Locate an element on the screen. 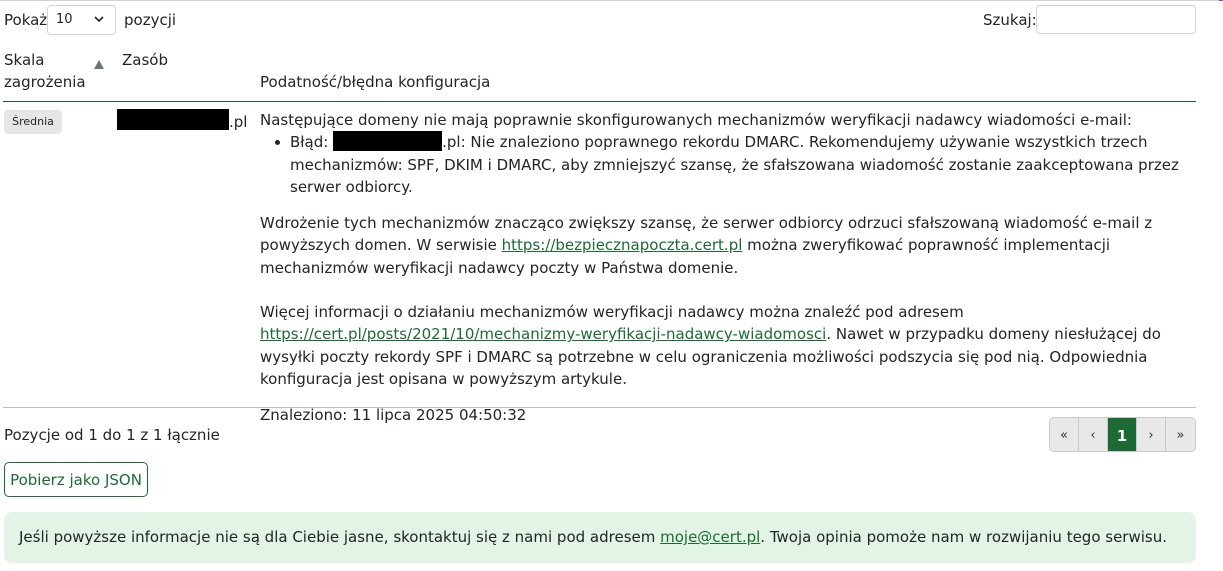 The width and height of the screenshot is (1223, 571). table-info: Pozycje od 1 do 1 z 1 łącznie is located at coordinates (112, 435).